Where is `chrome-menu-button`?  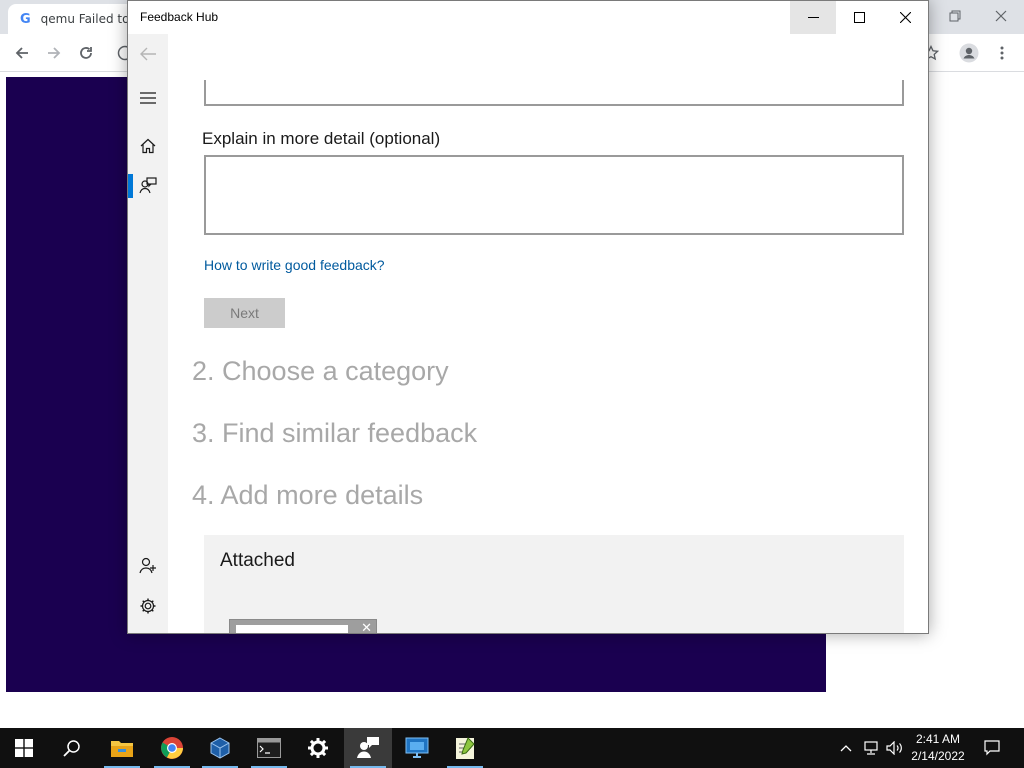 chrome-menu-button is located at coordinates (1002, 53).